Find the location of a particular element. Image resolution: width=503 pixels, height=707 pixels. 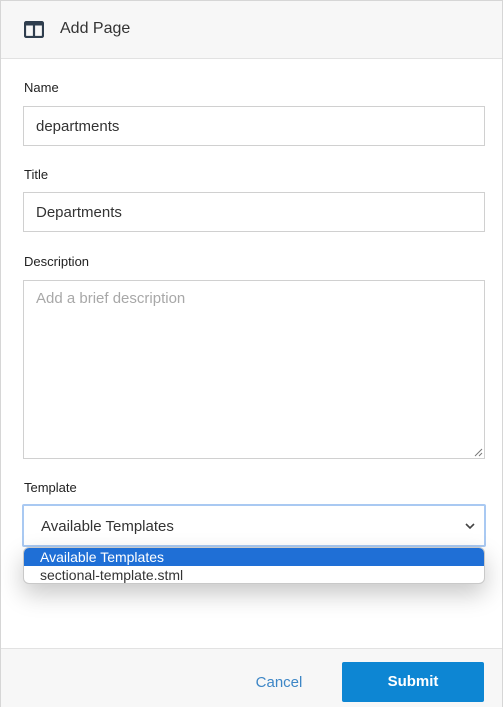

submit-button: Submit is located at coordinates (413, 682).